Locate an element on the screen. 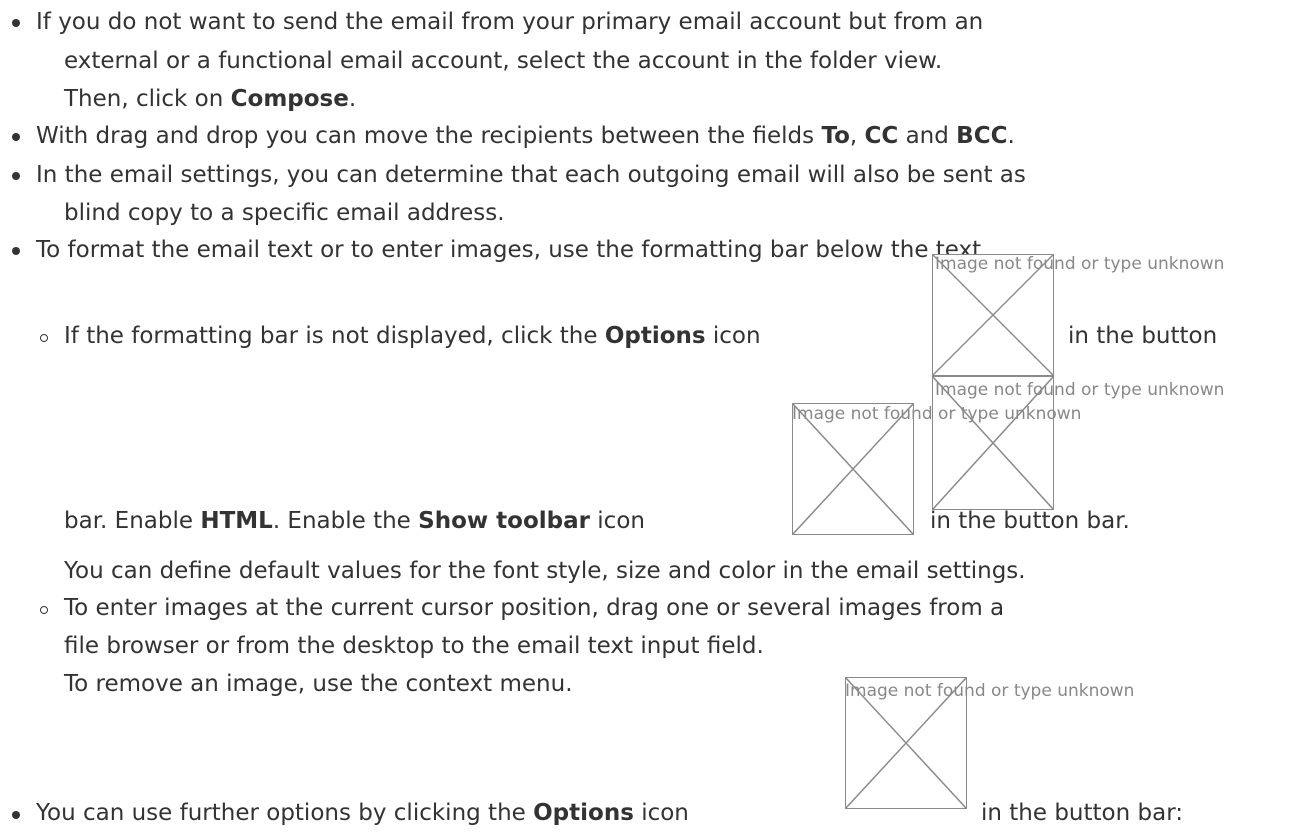  item-1-line-3-suffix: . is located at coordinates (352, 99).